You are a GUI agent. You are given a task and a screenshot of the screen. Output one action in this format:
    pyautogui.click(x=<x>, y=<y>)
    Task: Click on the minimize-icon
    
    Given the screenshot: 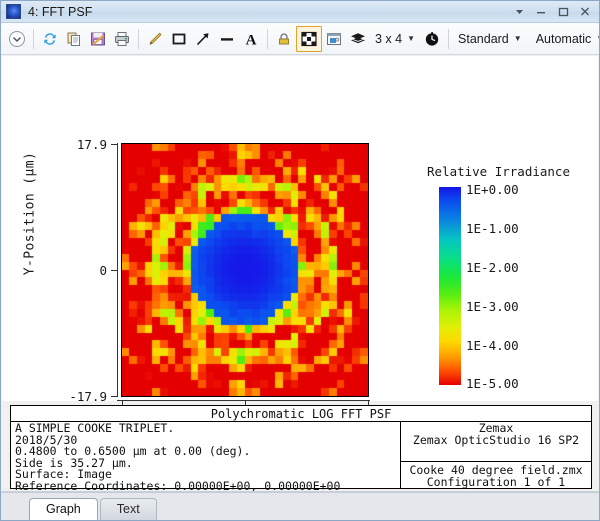 What is the action you would take?
    pyautogui.click(x=541, y=12)
    